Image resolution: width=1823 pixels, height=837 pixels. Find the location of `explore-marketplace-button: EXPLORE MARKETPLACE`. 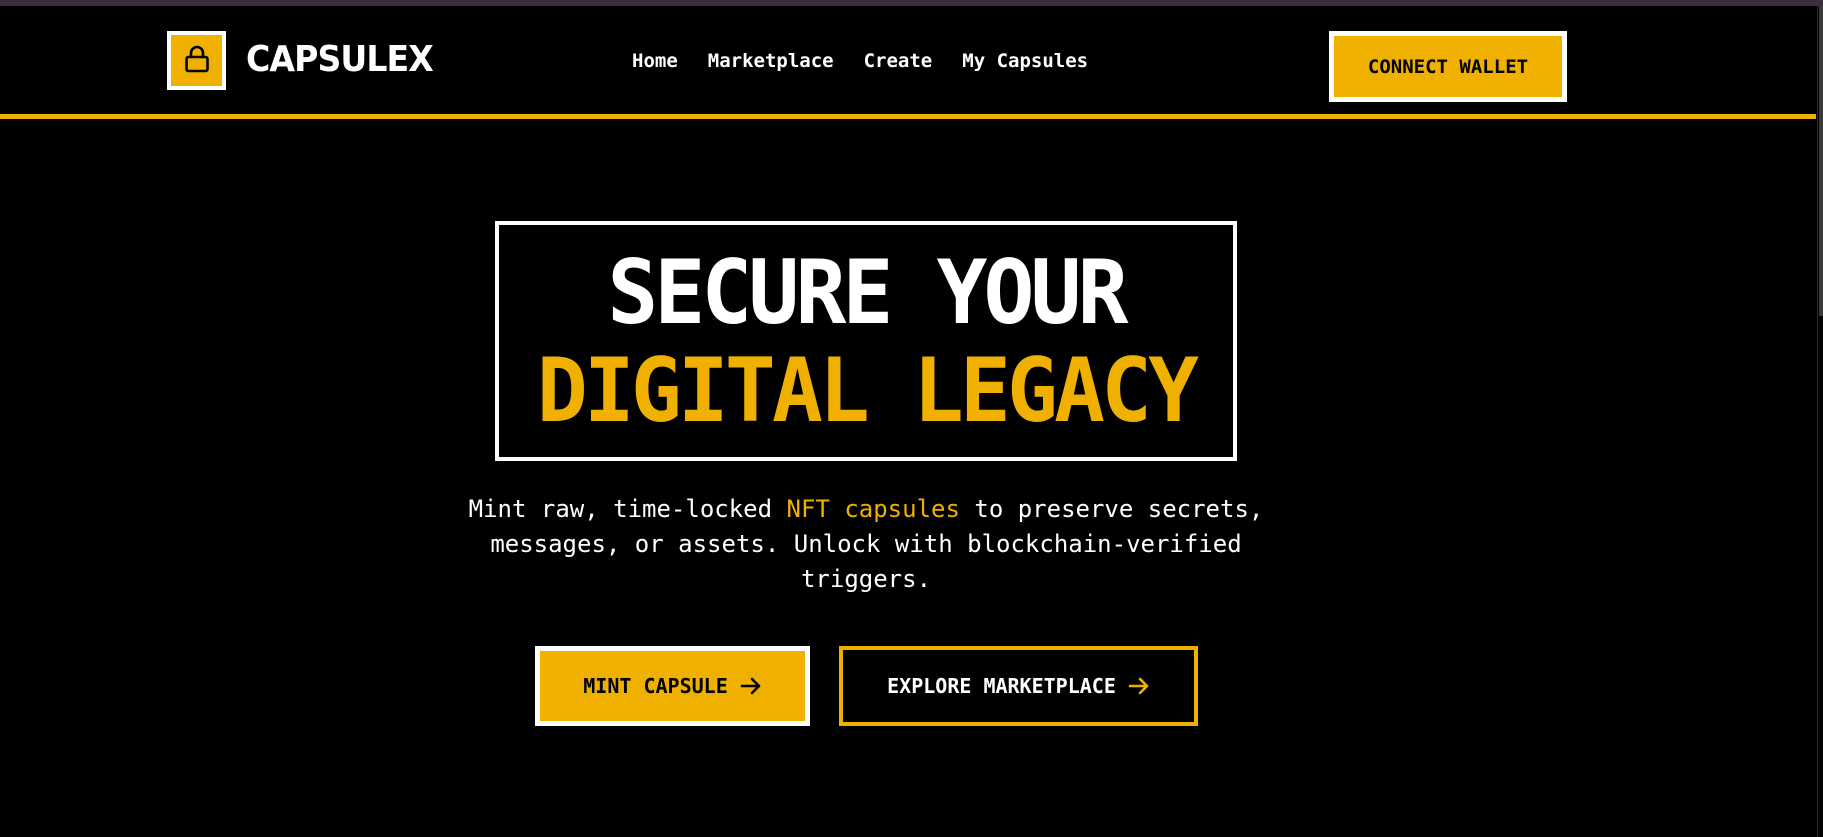

explore-marketplace-button: EXPLORE MARKETPLACE is located at coordinates (1018, 686).